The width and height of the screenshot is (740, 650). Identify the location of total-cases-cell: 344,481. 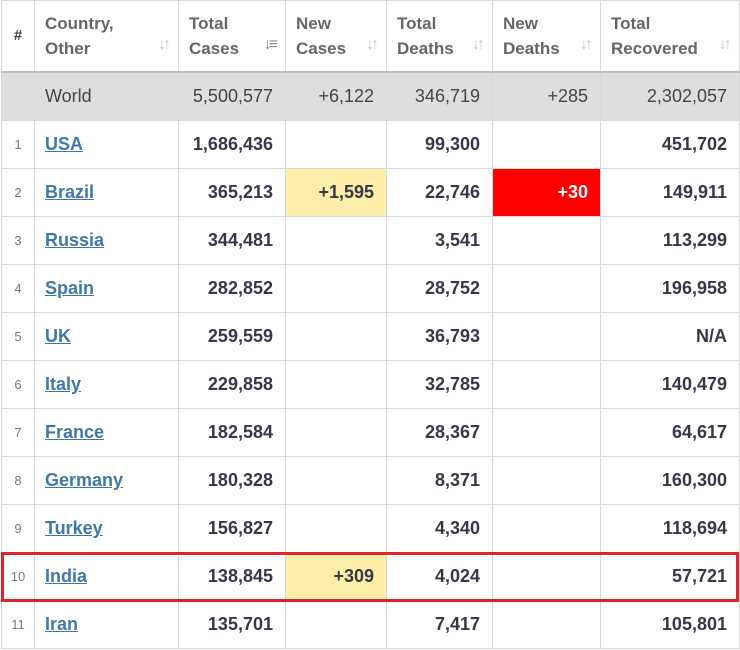
(232, 240).